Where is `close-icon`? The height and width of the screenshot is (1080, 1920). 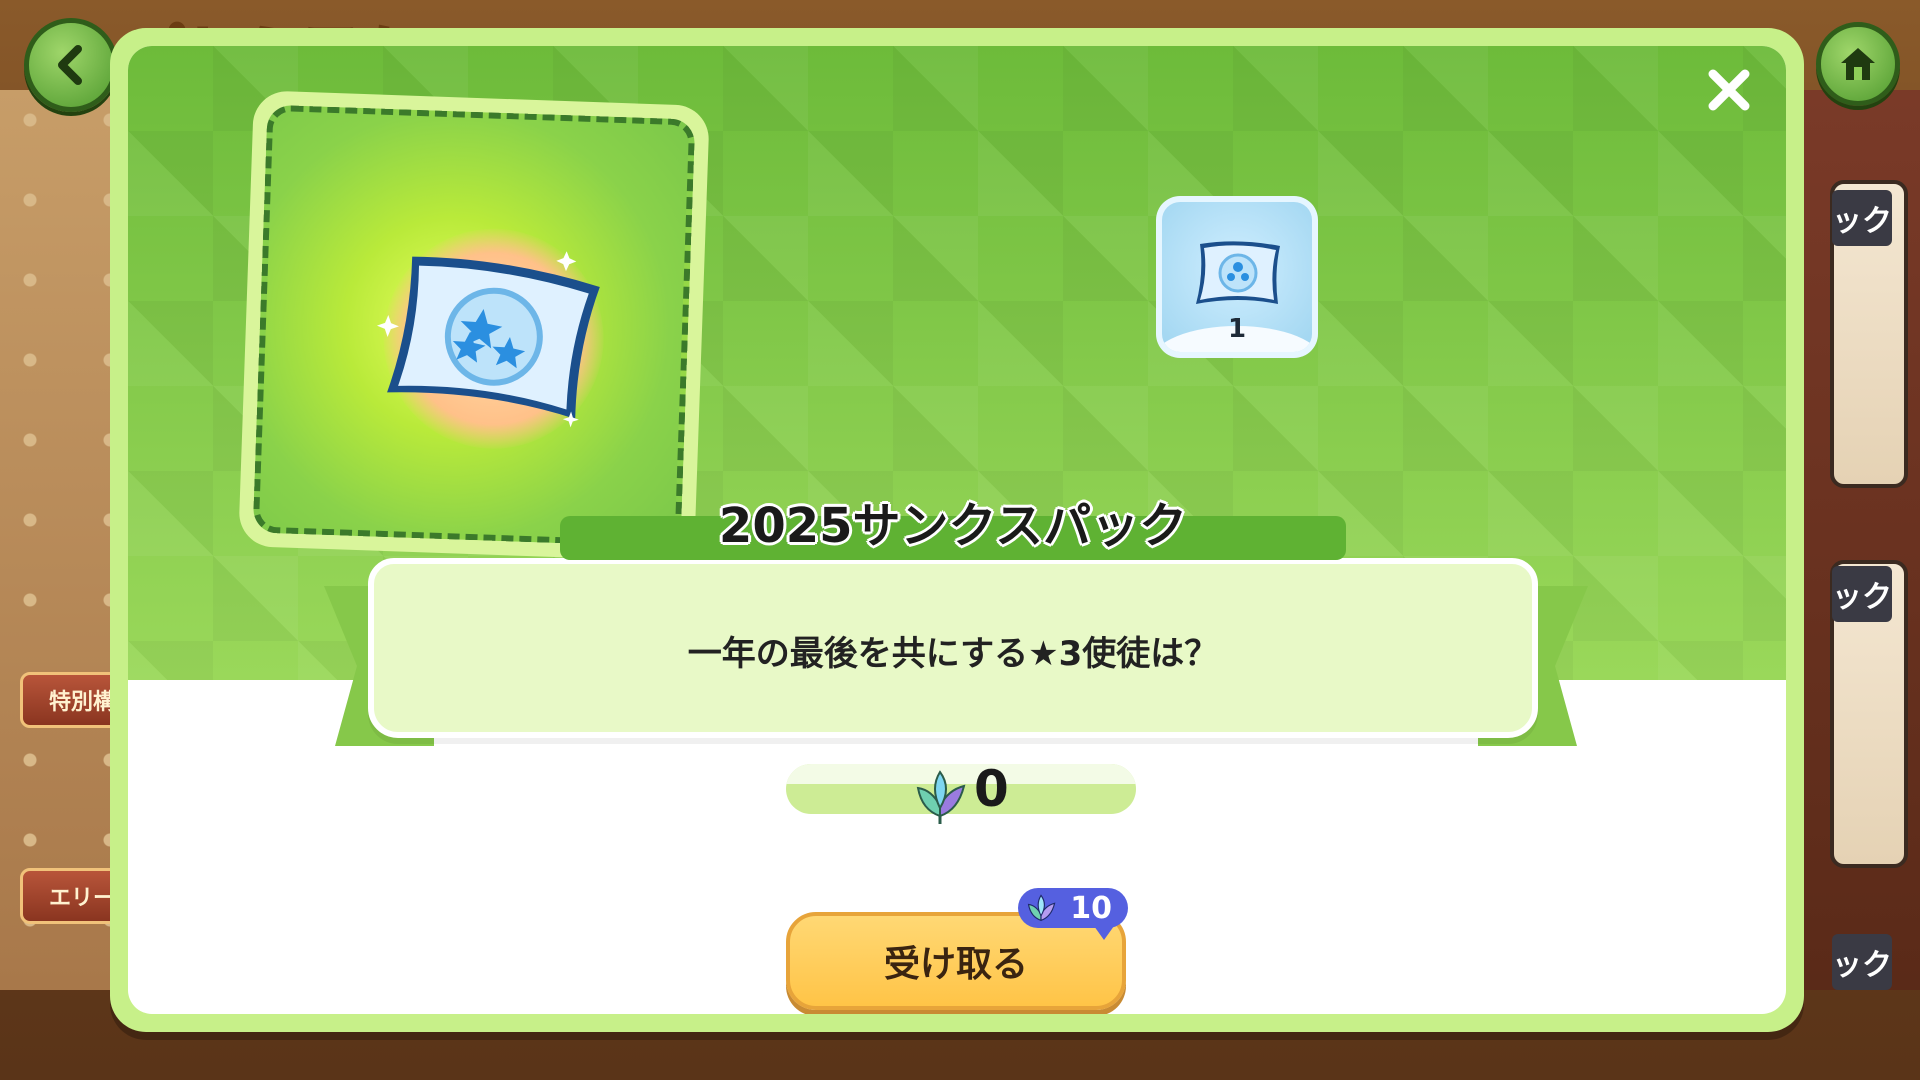
close-icon is located at coordinates (1729, 90).